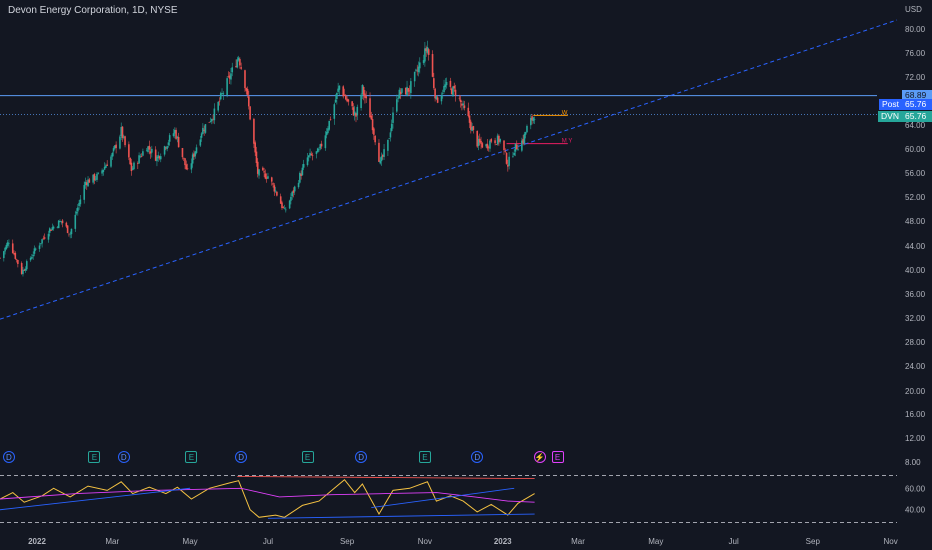  Describe the element at coordinates (890, 104) in the screenshot. I see `price-tag-label: Post` at that location.